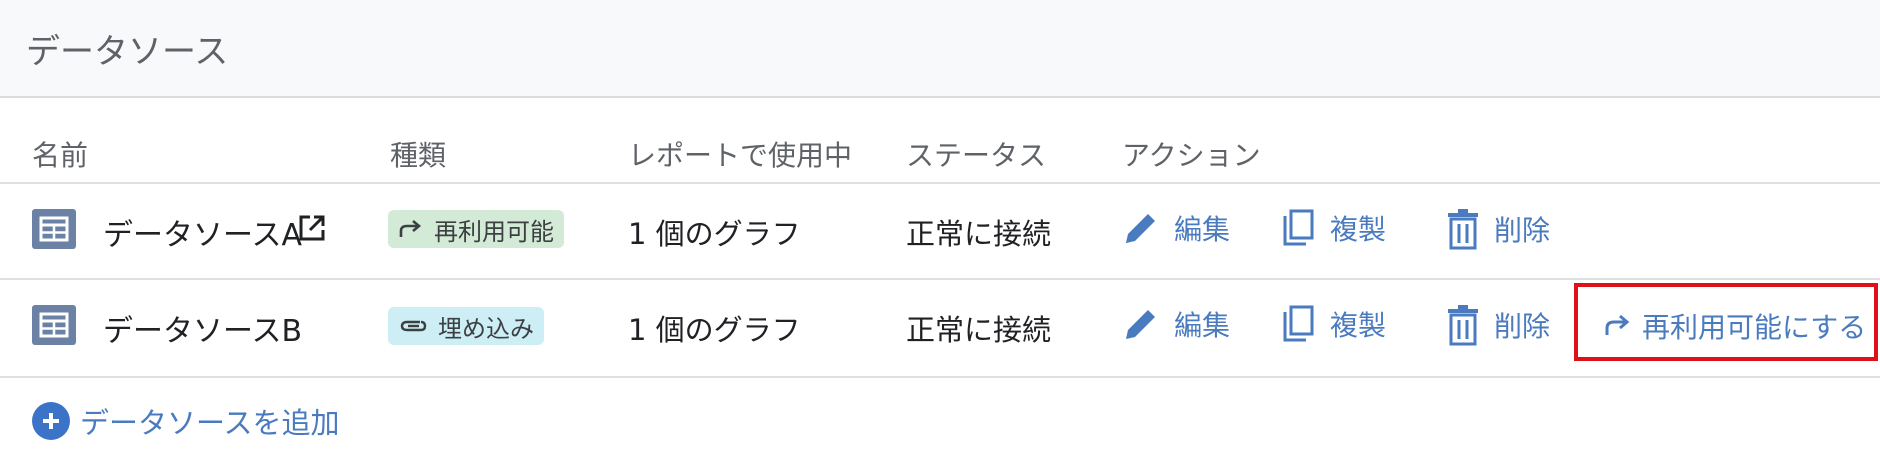 The height and width of the screenshot is (466, 1880). I want to click on type-chip-label: 再利用可能, so click(494, 231).